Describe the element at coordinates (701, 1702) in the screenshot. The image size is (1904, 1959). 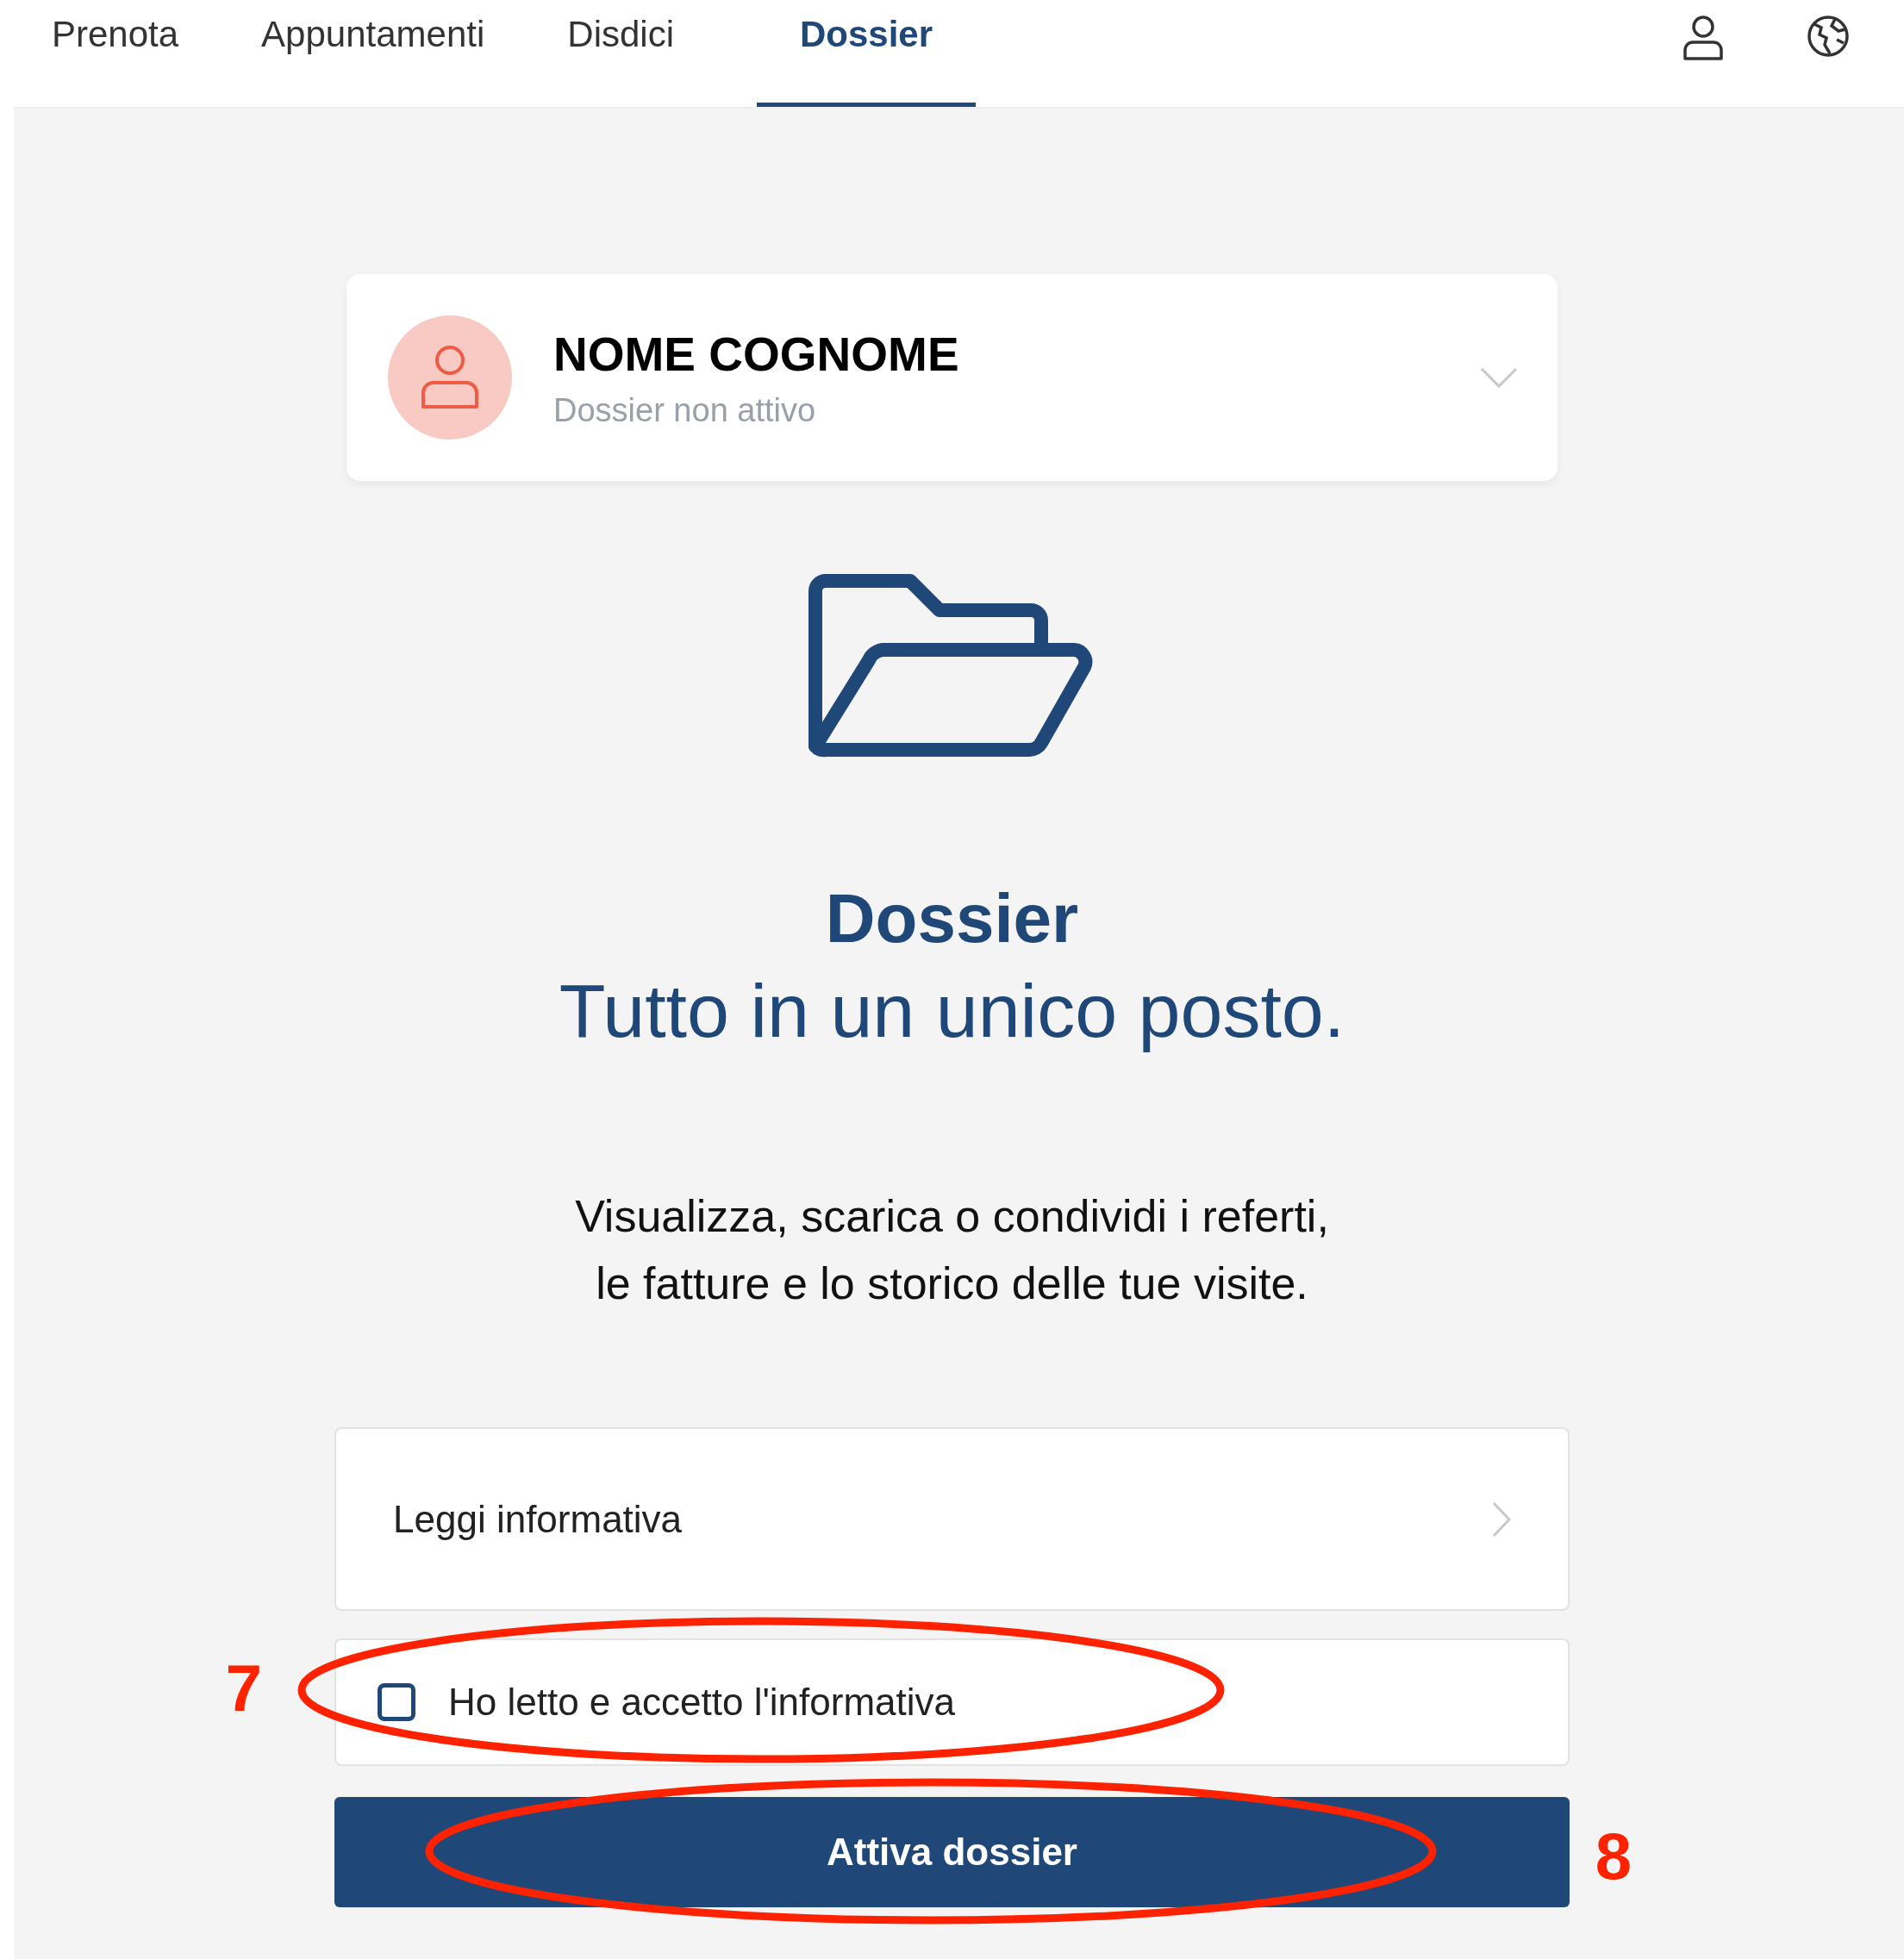
I see `consent-label: Ho letto e accetto l'informativa` at that location.